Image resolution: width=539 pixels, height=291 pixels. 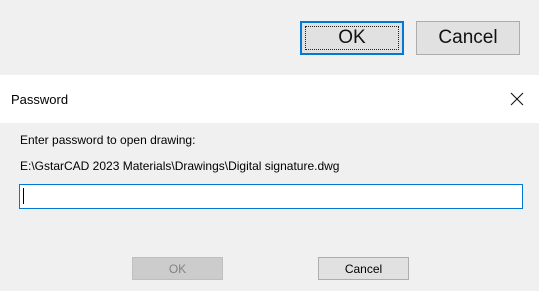 What do you see at coordinates (108, 140) in the screenshot?
I see `password-prompt: Enter password to open drawing:` at bounding box center [108, 140].